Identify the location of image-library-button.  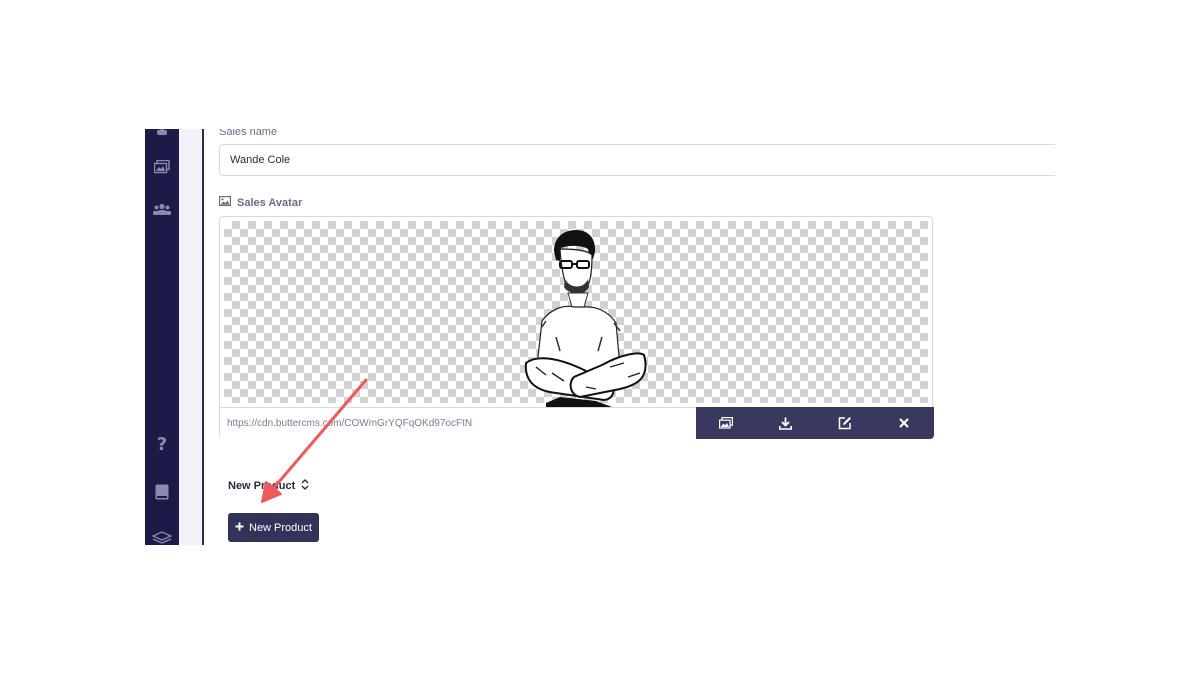
(726, 423).